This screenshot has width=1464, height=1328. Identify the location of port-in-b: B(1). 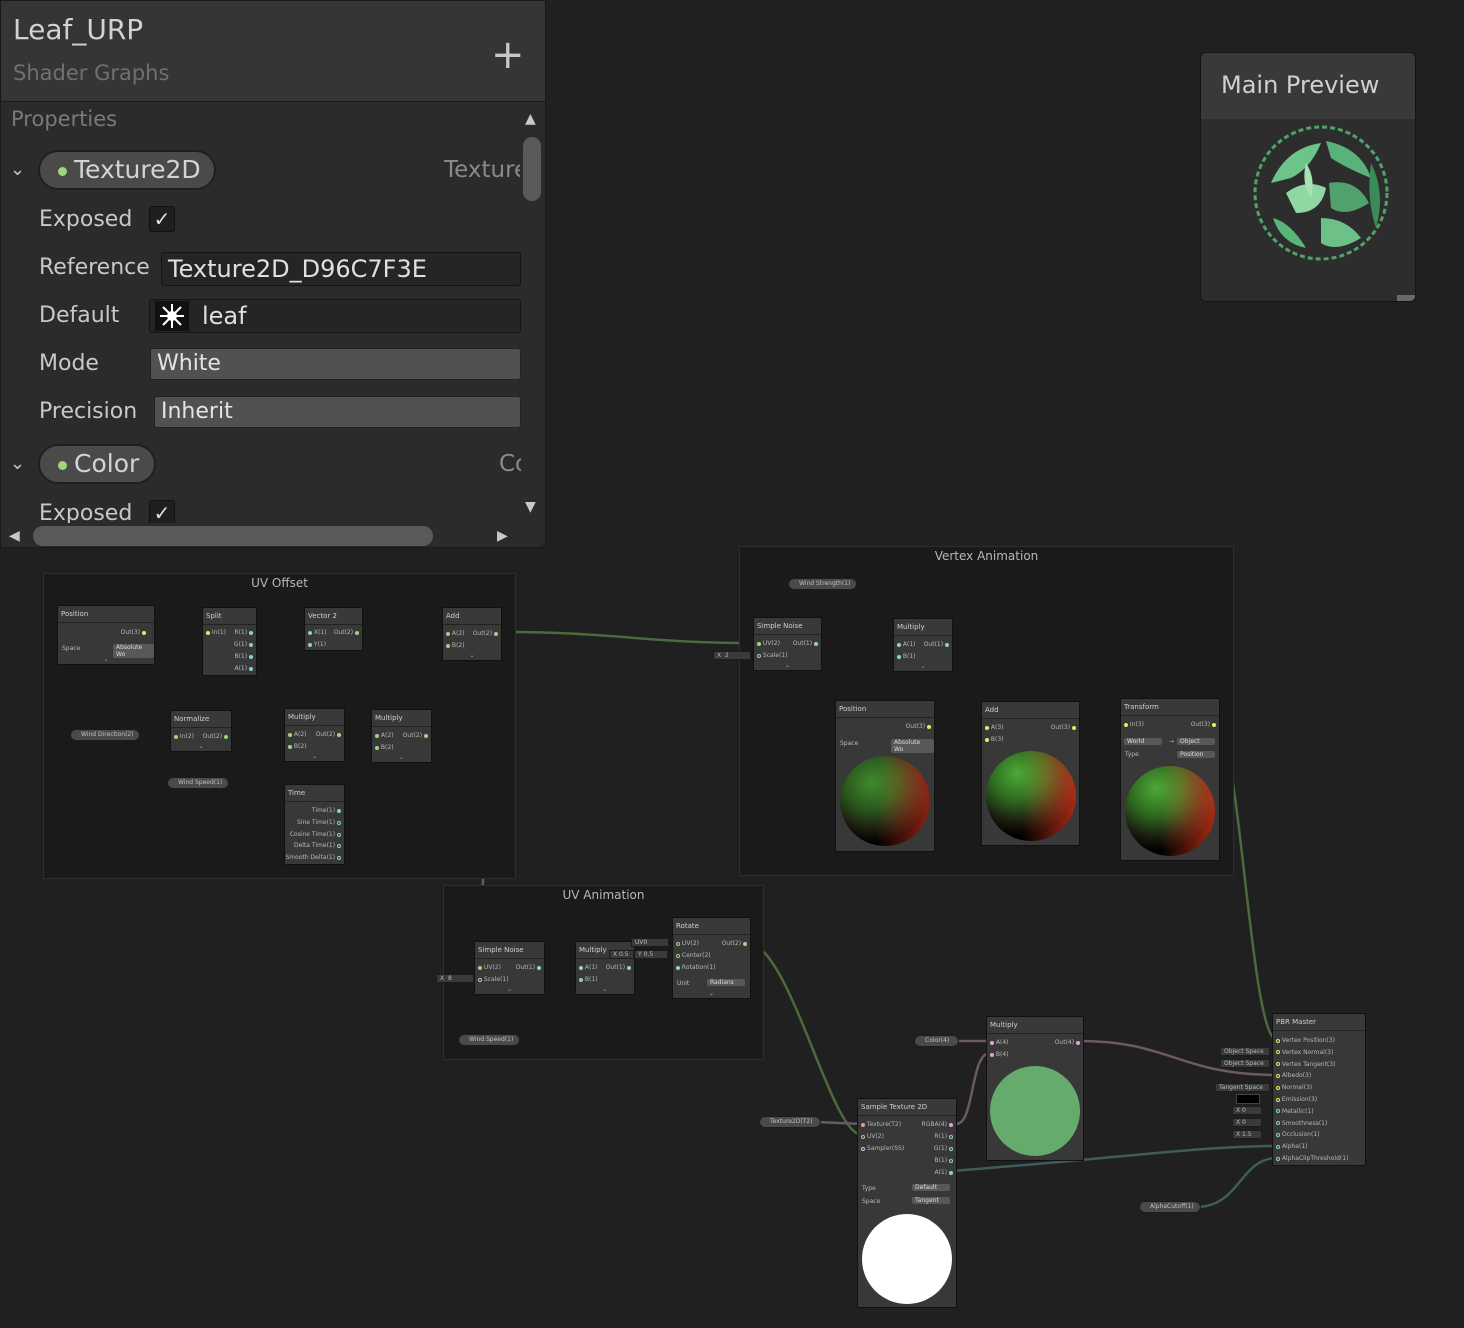
(588, 979).